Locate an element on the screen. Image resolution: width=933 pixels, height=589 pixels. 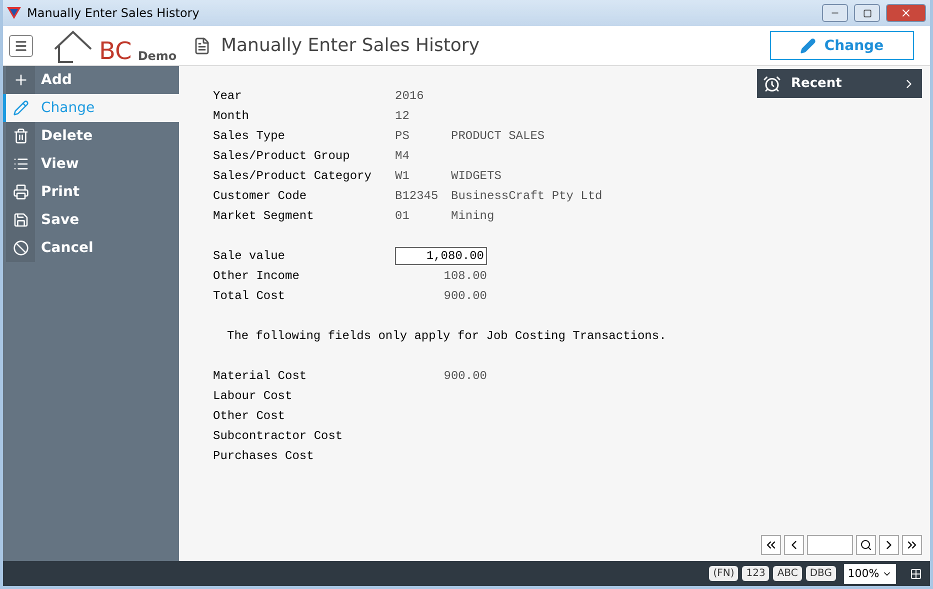
field-value: W1 is located at coordinates (402, 176).